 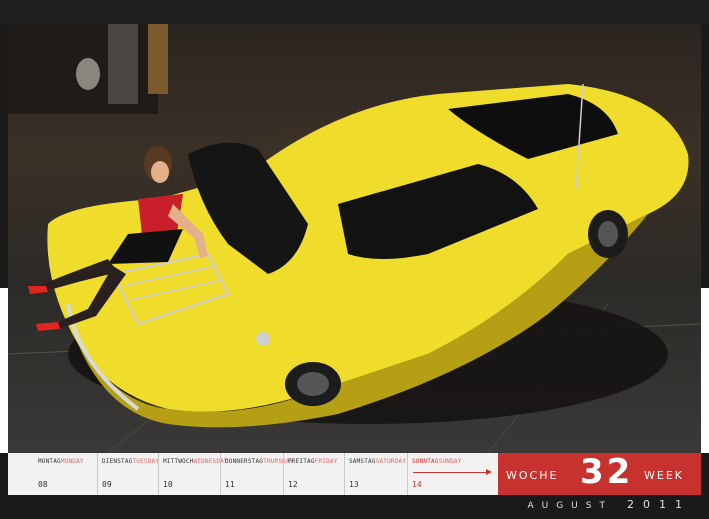 What do you see at coordinates (72, 461) in the screenshot?
I see `day-name-en: MONDAY` at bounding box center [72, 461].